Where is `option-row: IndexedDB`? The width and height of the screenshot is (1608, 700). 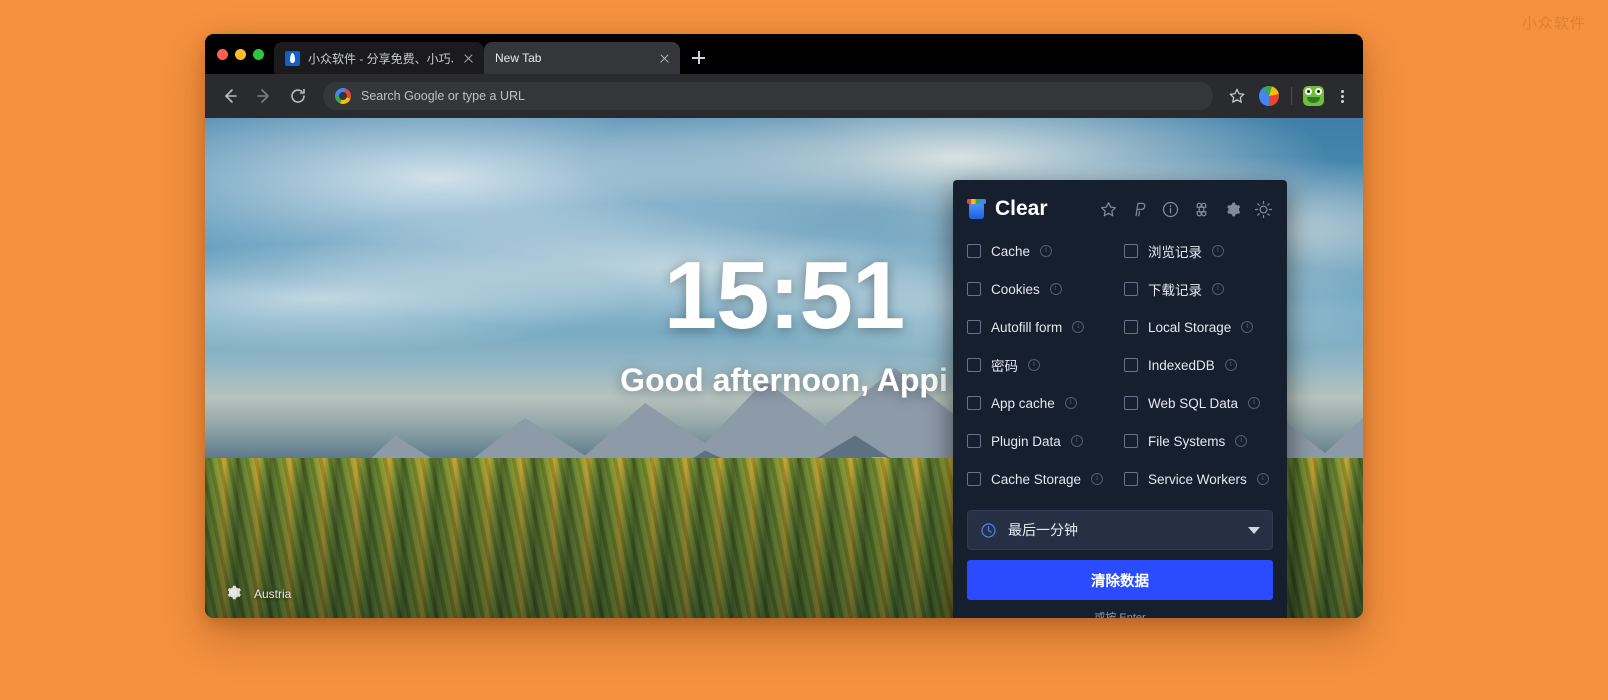
option-row: IndexedDB is located at coordinates (1198, 365).